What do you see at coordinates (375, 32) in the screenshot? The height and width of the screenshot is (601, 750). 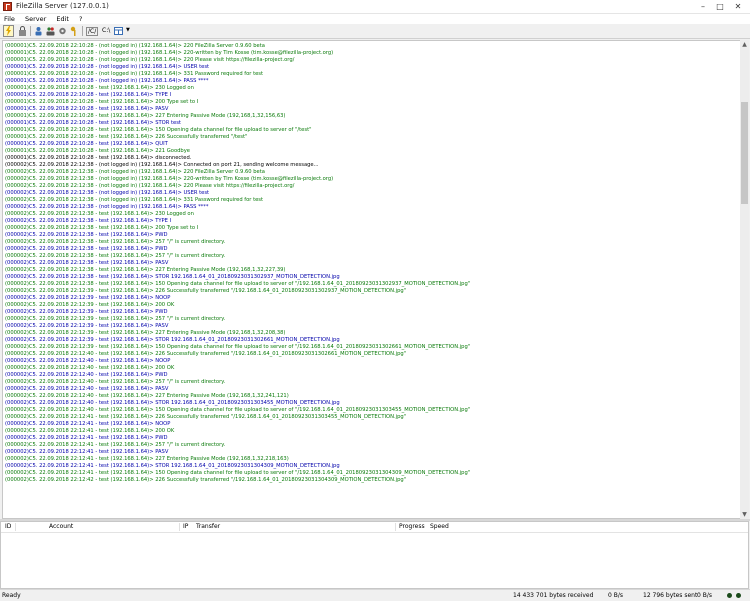 I see `toolbar: /C/ C:\ ▼` at bounding box center [375, 32].